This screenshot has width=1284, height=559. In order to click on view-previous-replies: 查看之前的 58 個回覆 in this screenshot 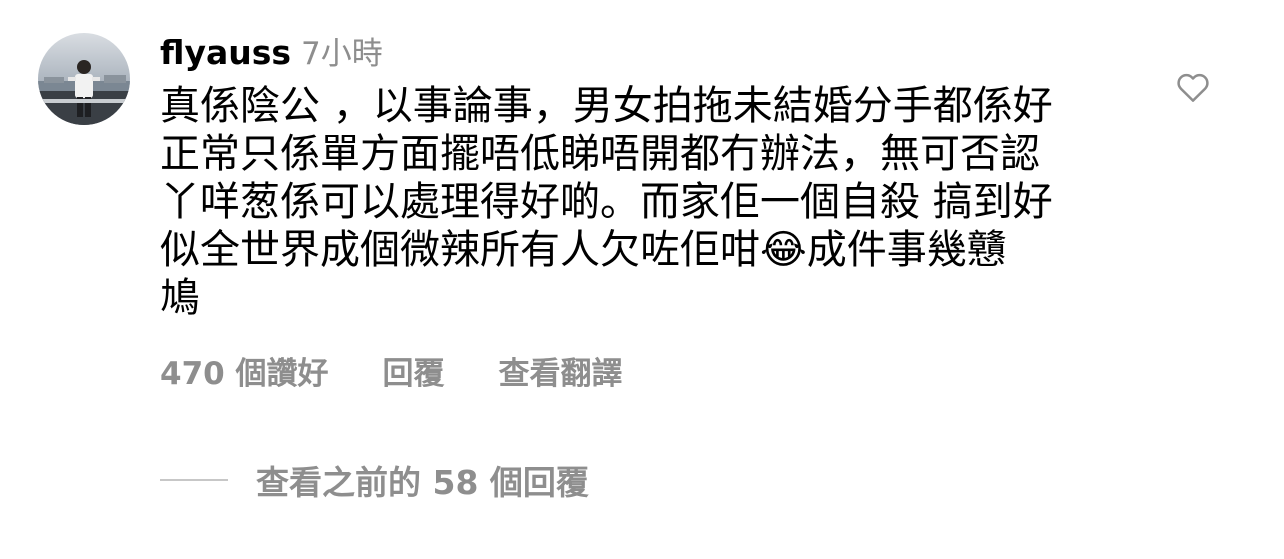, I will do `click(374, 480)`.